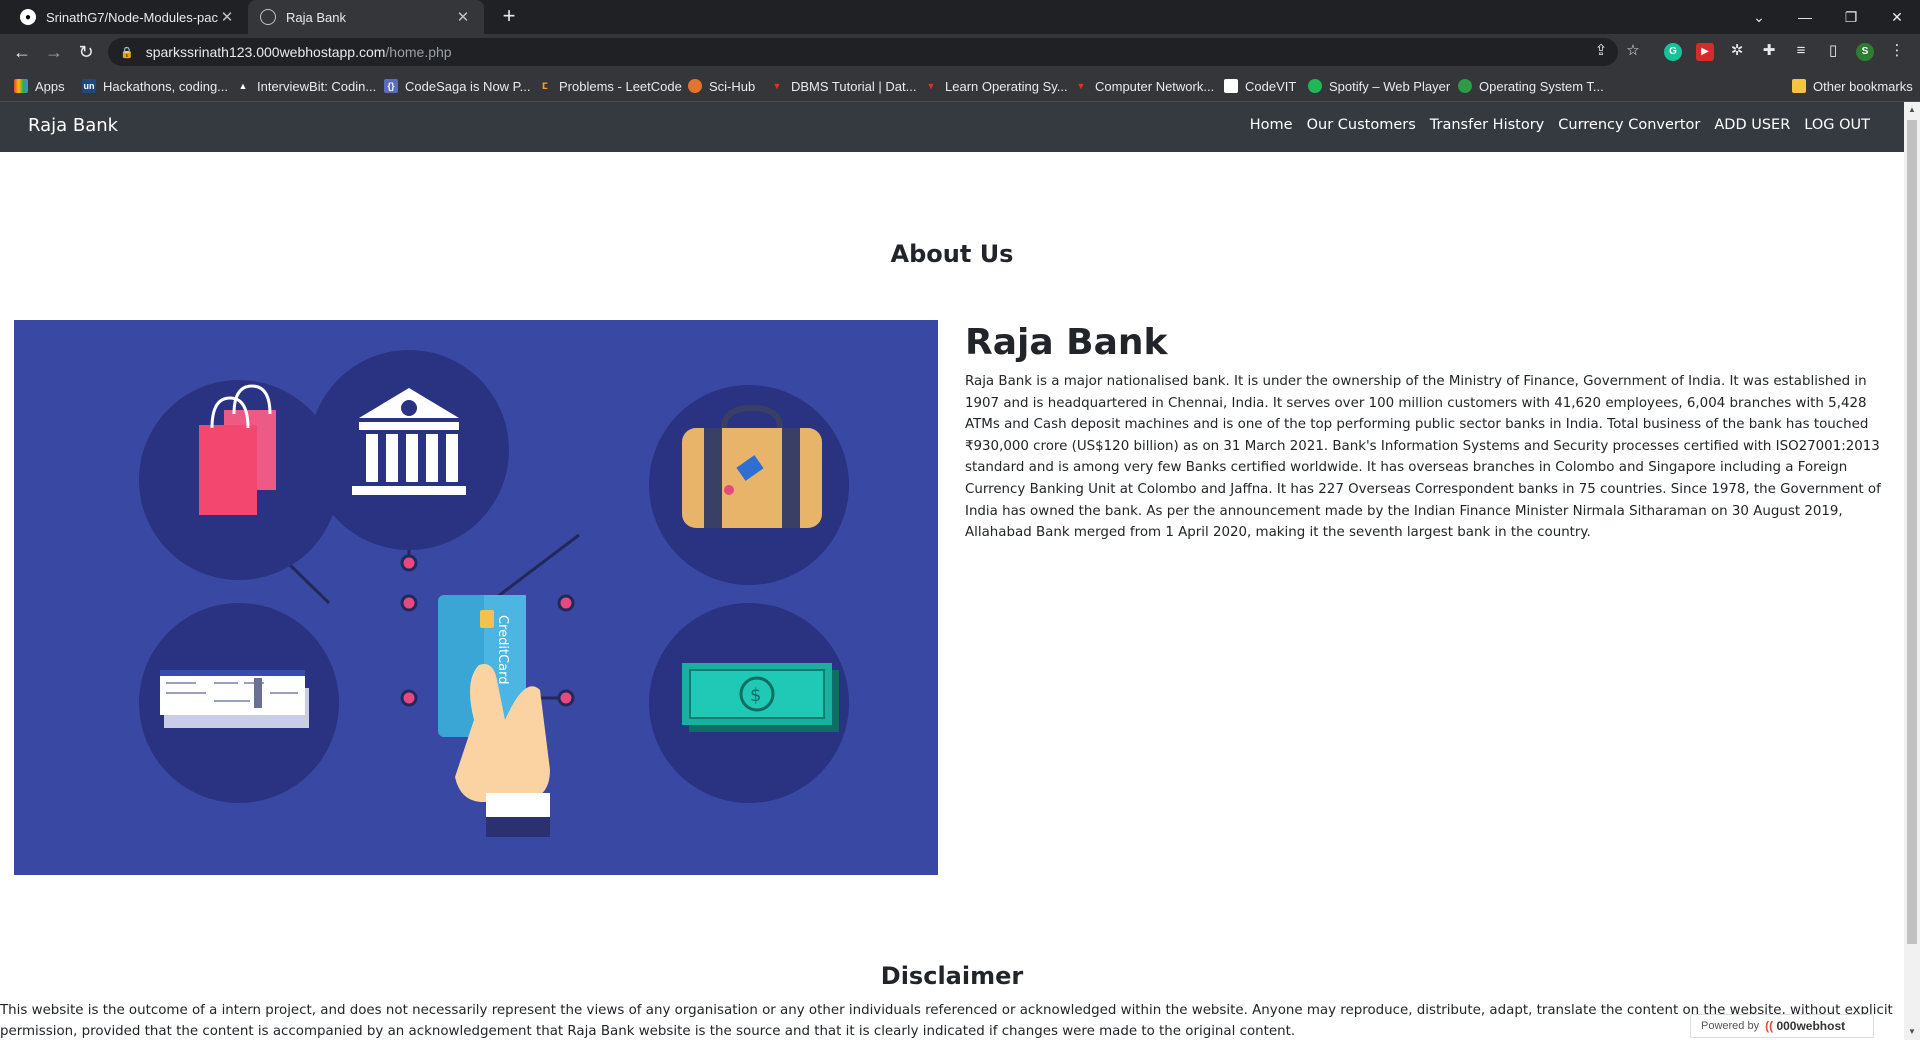 The width and height of the screenshot is (1920, 1040). I want to click on bookmark-codevit: CodeVIT, so click(1260, 86).